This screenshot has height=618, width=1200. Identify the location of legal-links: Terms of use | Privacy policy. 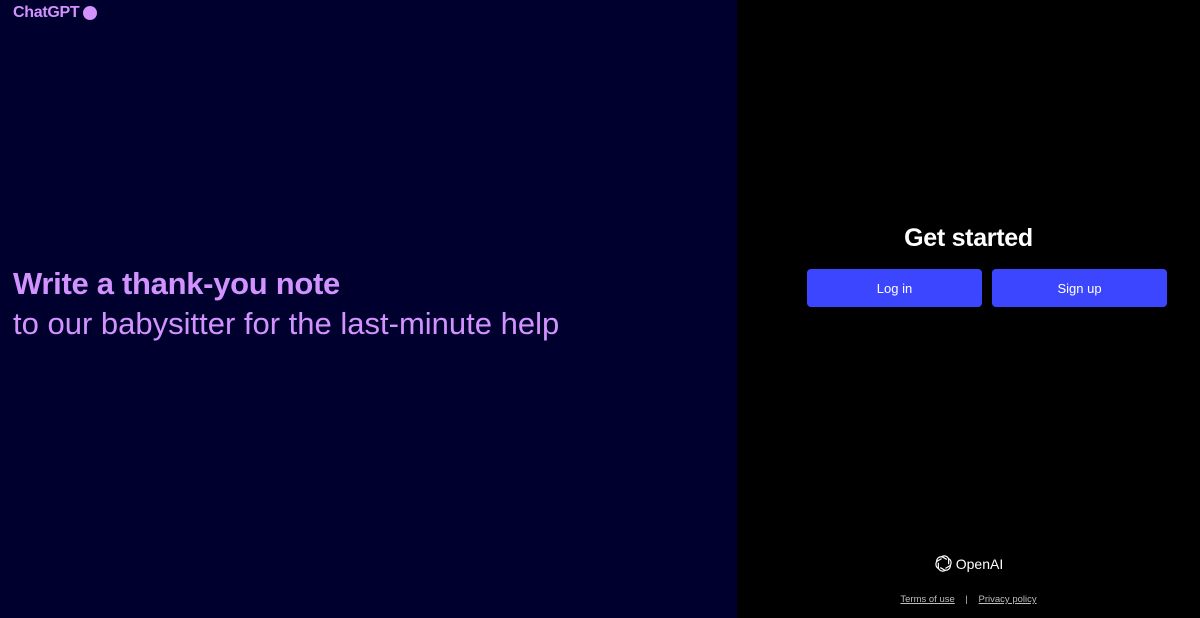
(968, 599).